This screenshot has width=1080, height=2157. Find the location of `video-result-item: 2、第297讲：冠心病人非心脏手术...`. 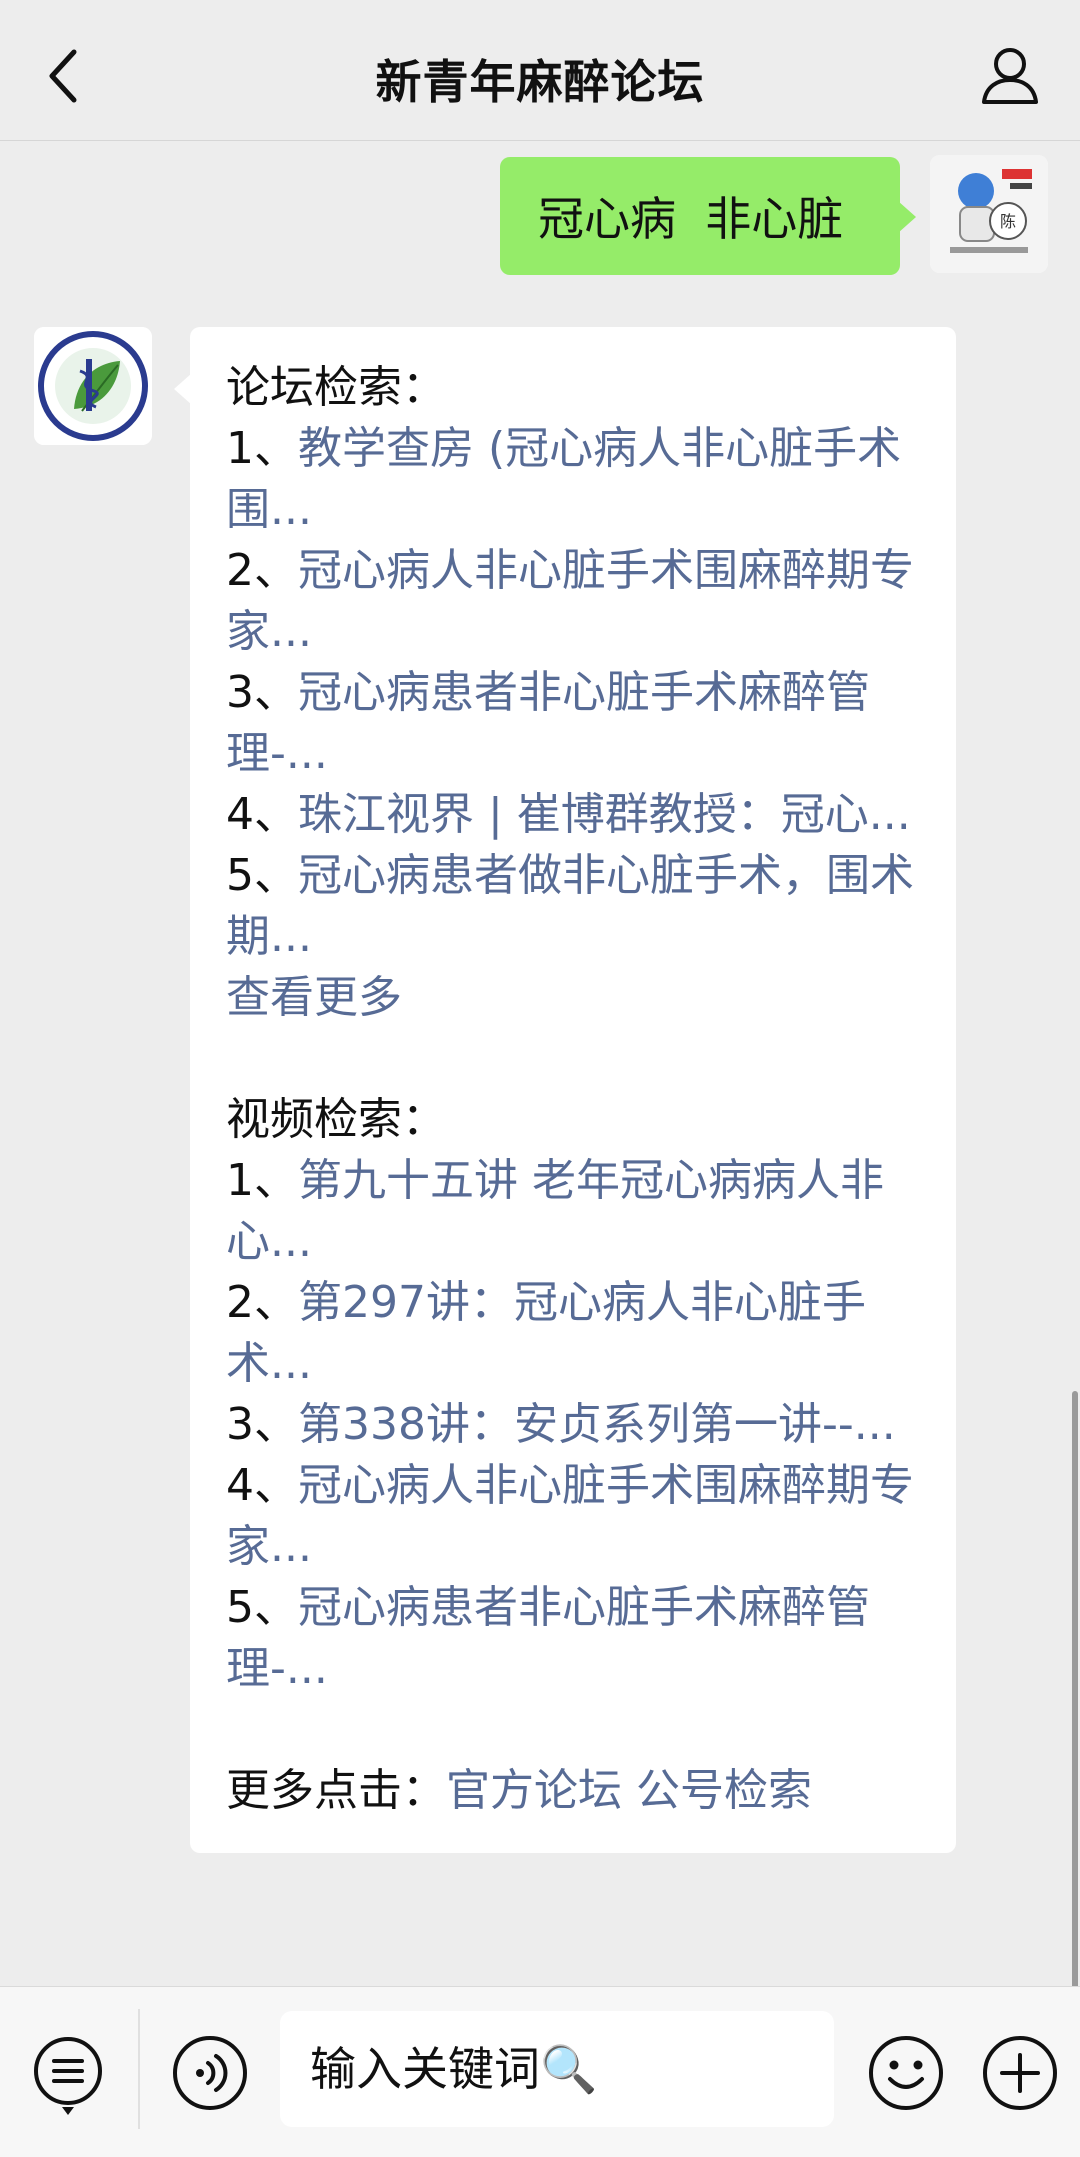

video-result-item: 2、第297讲：冠心病人非心脏手术... is located at coordinates (573, 1333).